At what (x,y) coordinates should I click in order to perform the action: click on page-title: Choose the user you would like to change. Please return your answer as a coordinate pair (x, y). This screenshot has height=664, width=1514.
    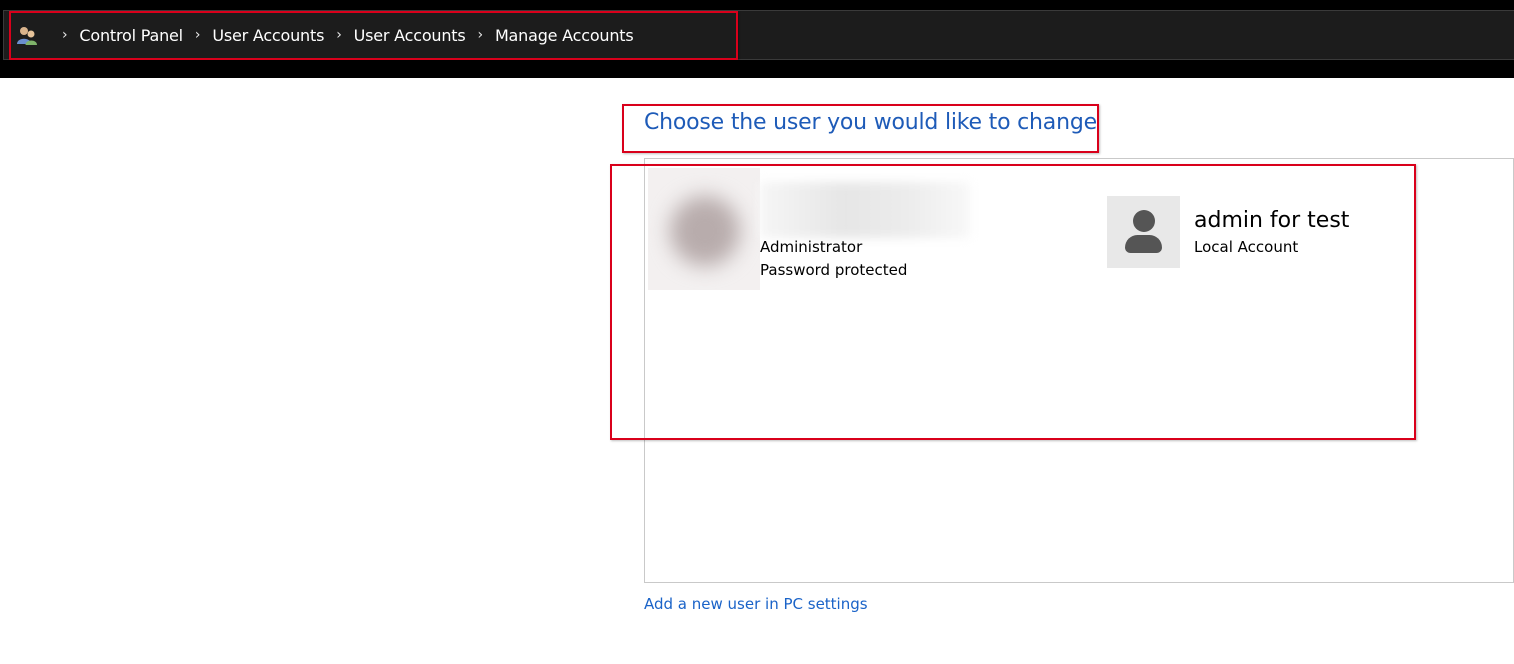
    Looking at the image, I should click on (870, 122).